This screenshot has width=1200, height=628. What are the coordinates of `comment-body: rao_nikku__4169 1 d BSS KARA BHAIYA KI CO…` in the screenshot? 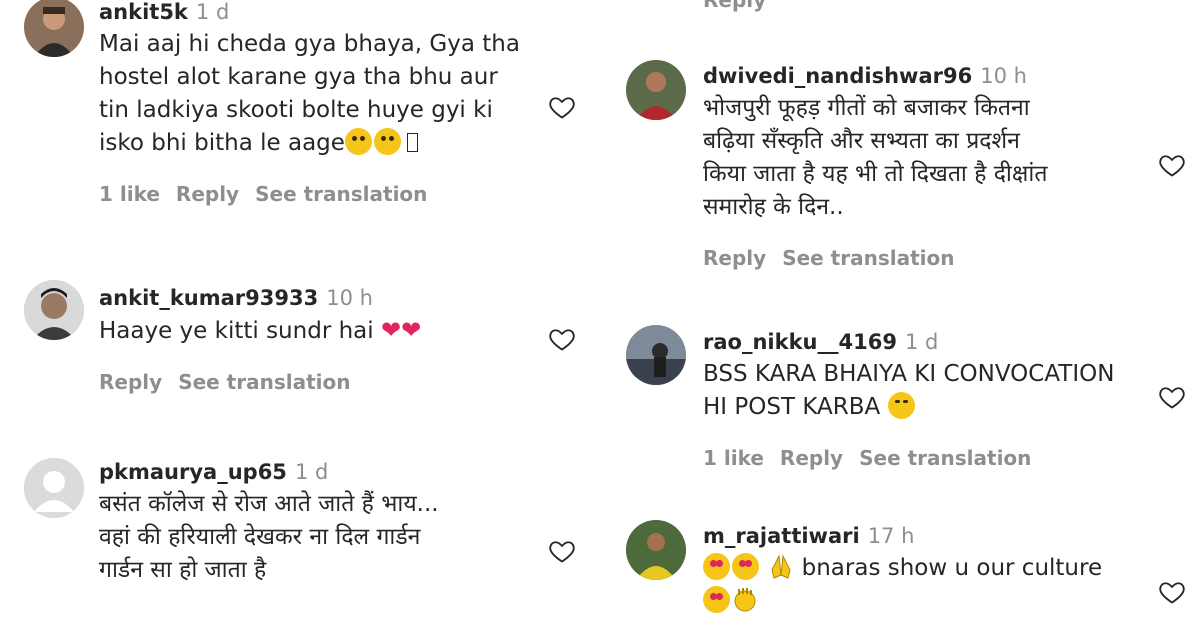 It's located at (908, 399).